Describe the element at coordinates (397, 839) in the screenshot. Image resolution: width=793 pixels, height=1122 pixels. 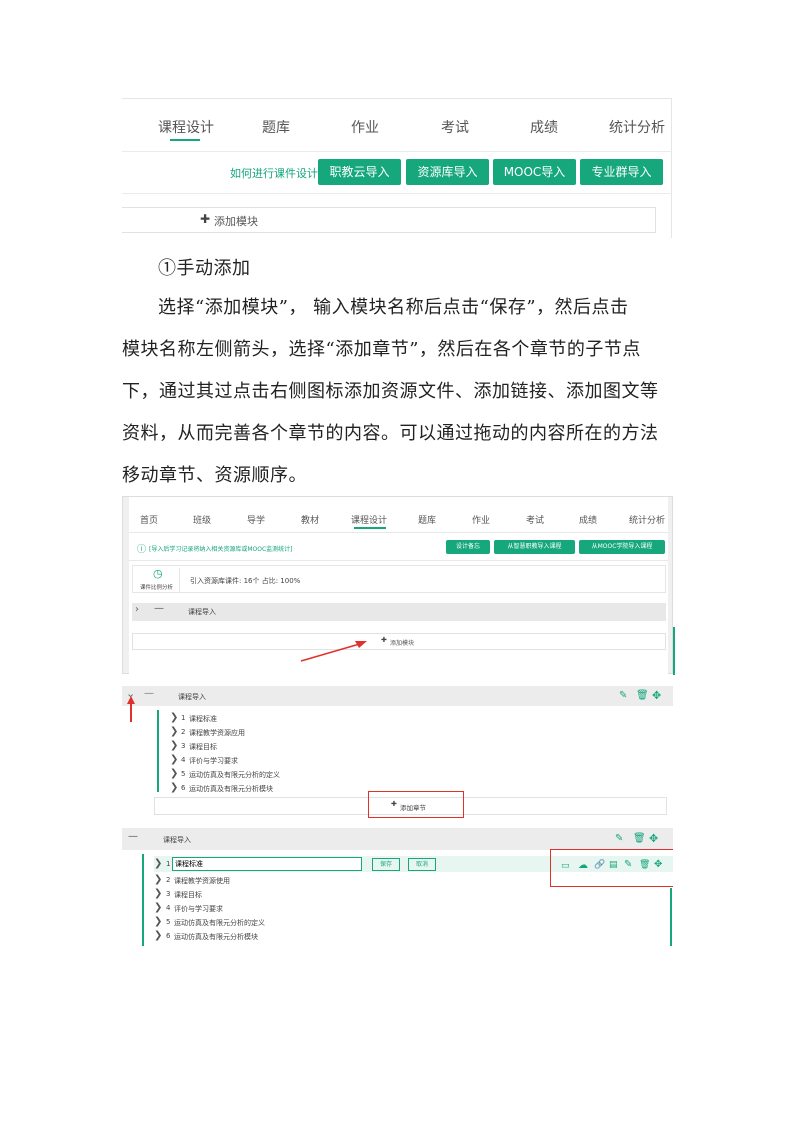
I see `module-row: — 课程导入 ✎ 🗑 ✥` at that location.